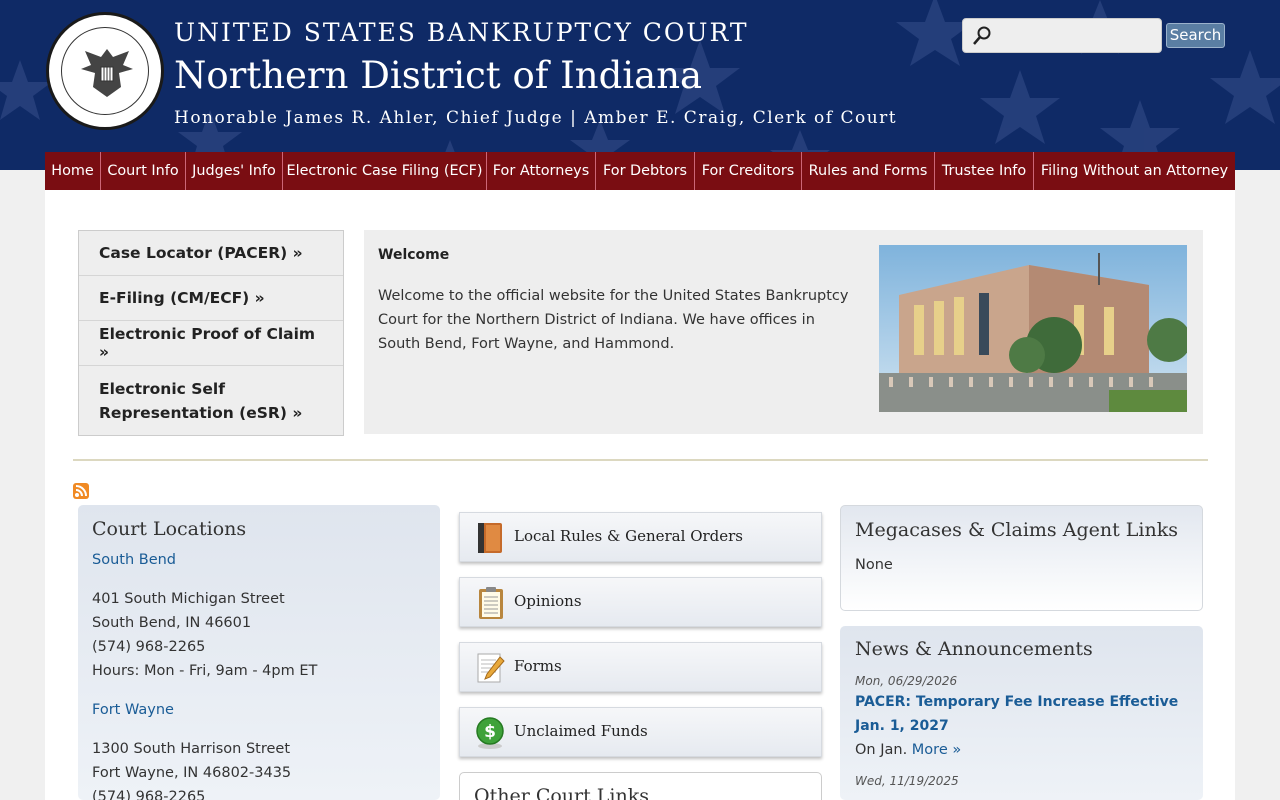 Image resolution: width=1280 pixels, height=800 pixels. I want to click on local-rules-link: Local Rules & General Orders, so click(640, 537).